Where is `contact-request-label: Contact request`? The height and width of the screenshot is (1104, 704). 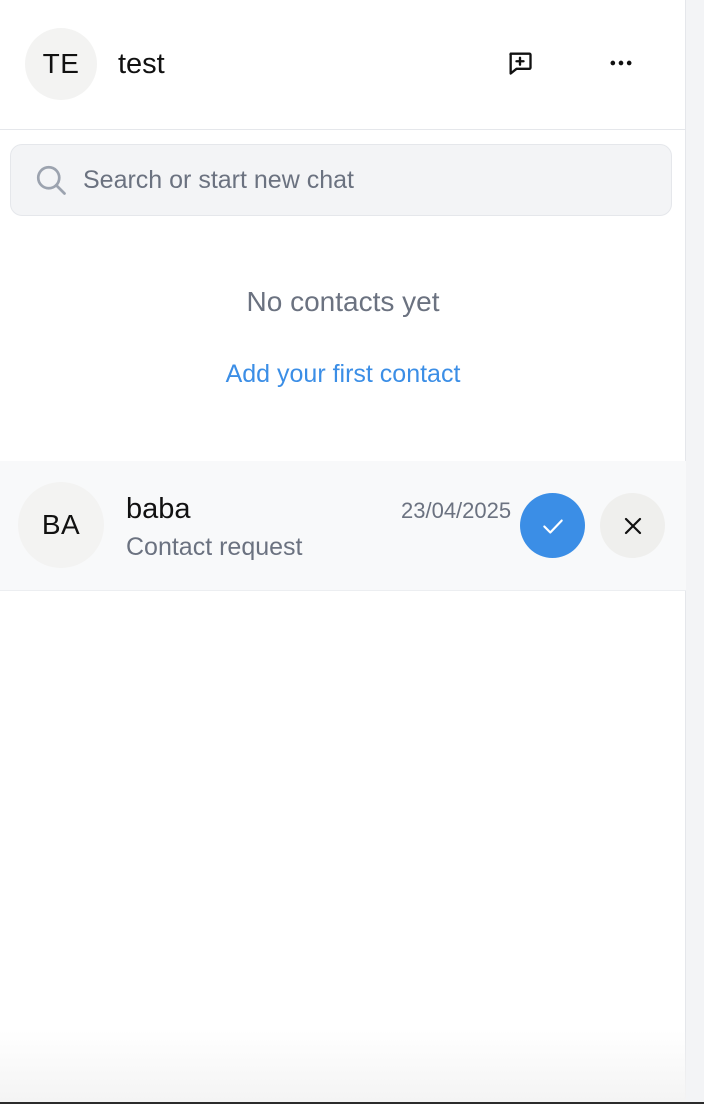
contact-request-label: Contact request is located at coordinates (214, 547).